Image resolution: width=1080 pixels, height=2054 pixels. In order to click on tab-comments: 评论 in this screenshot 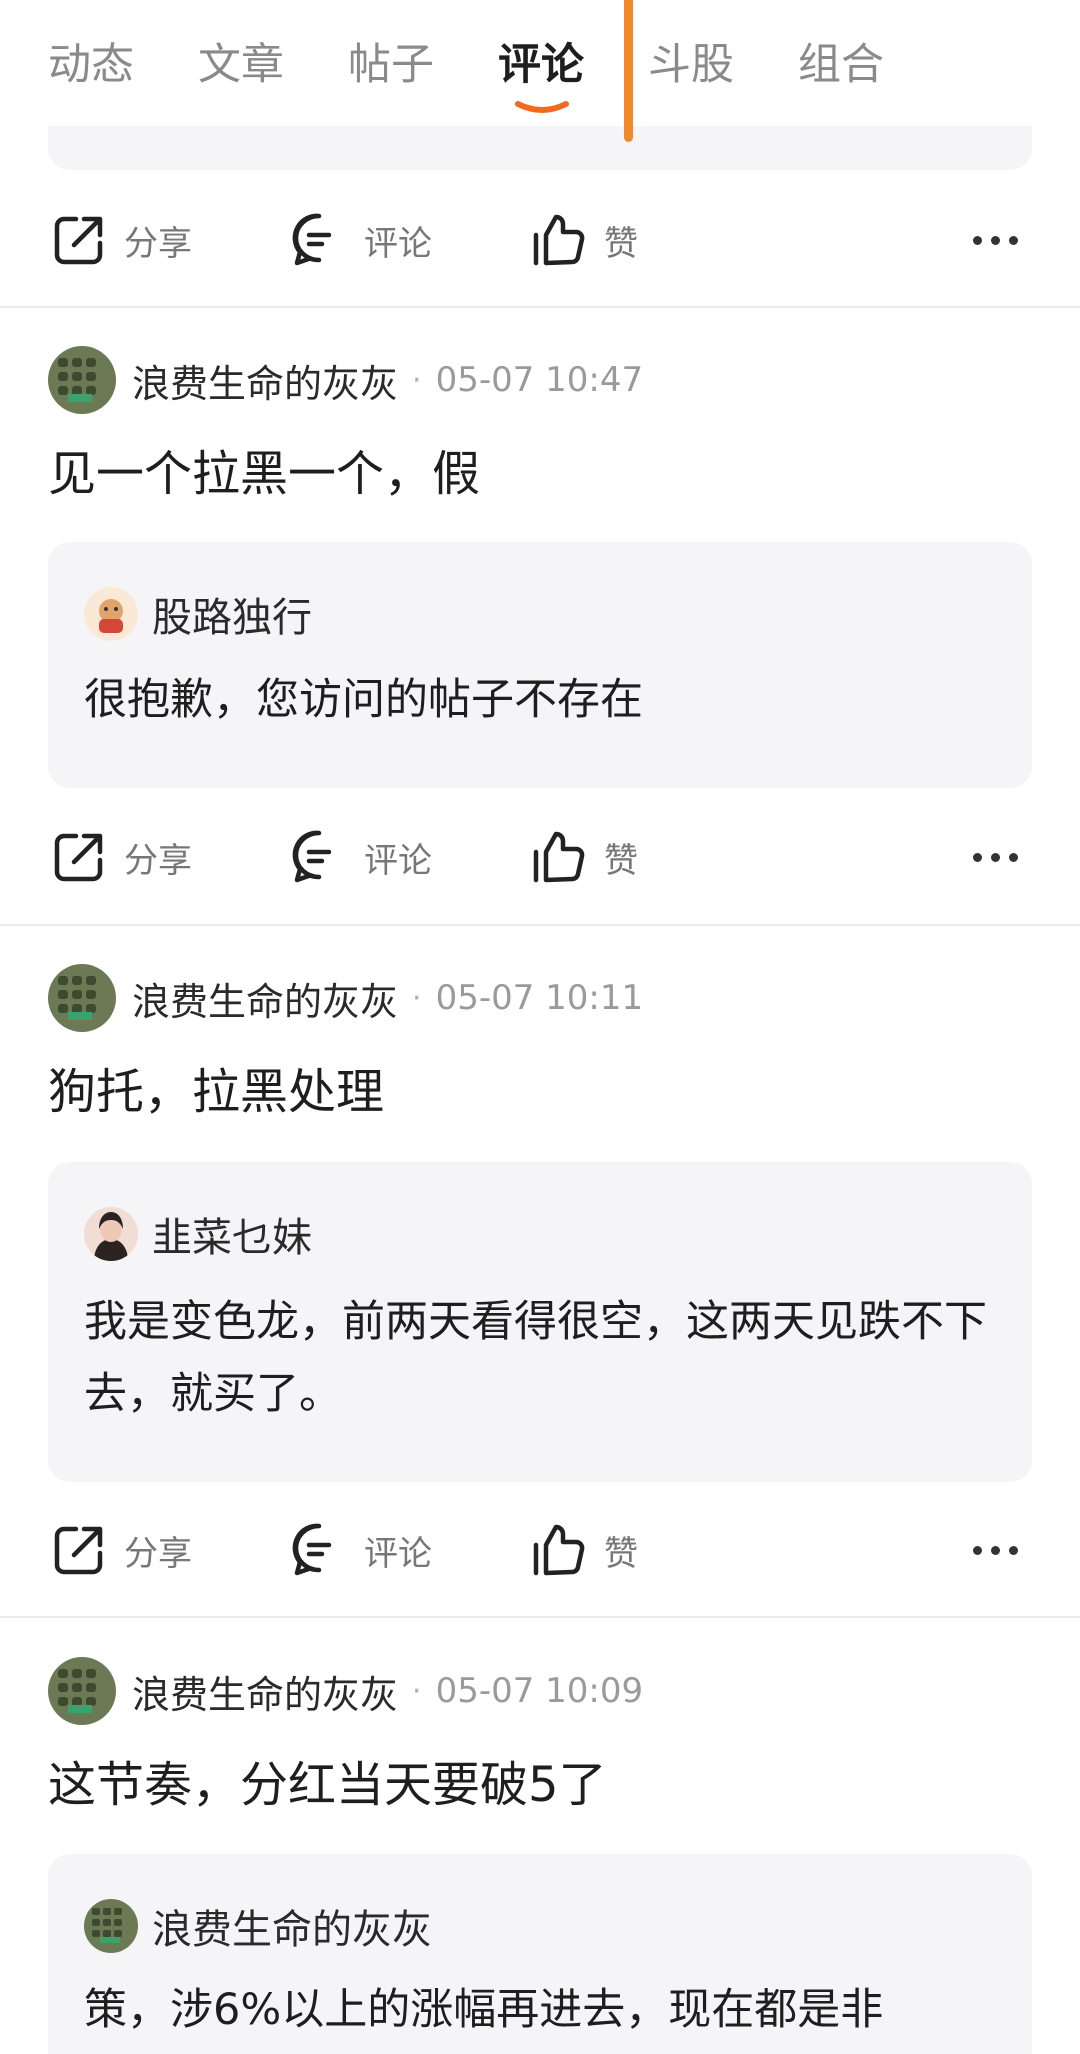, I will do `click(541, 65)`.